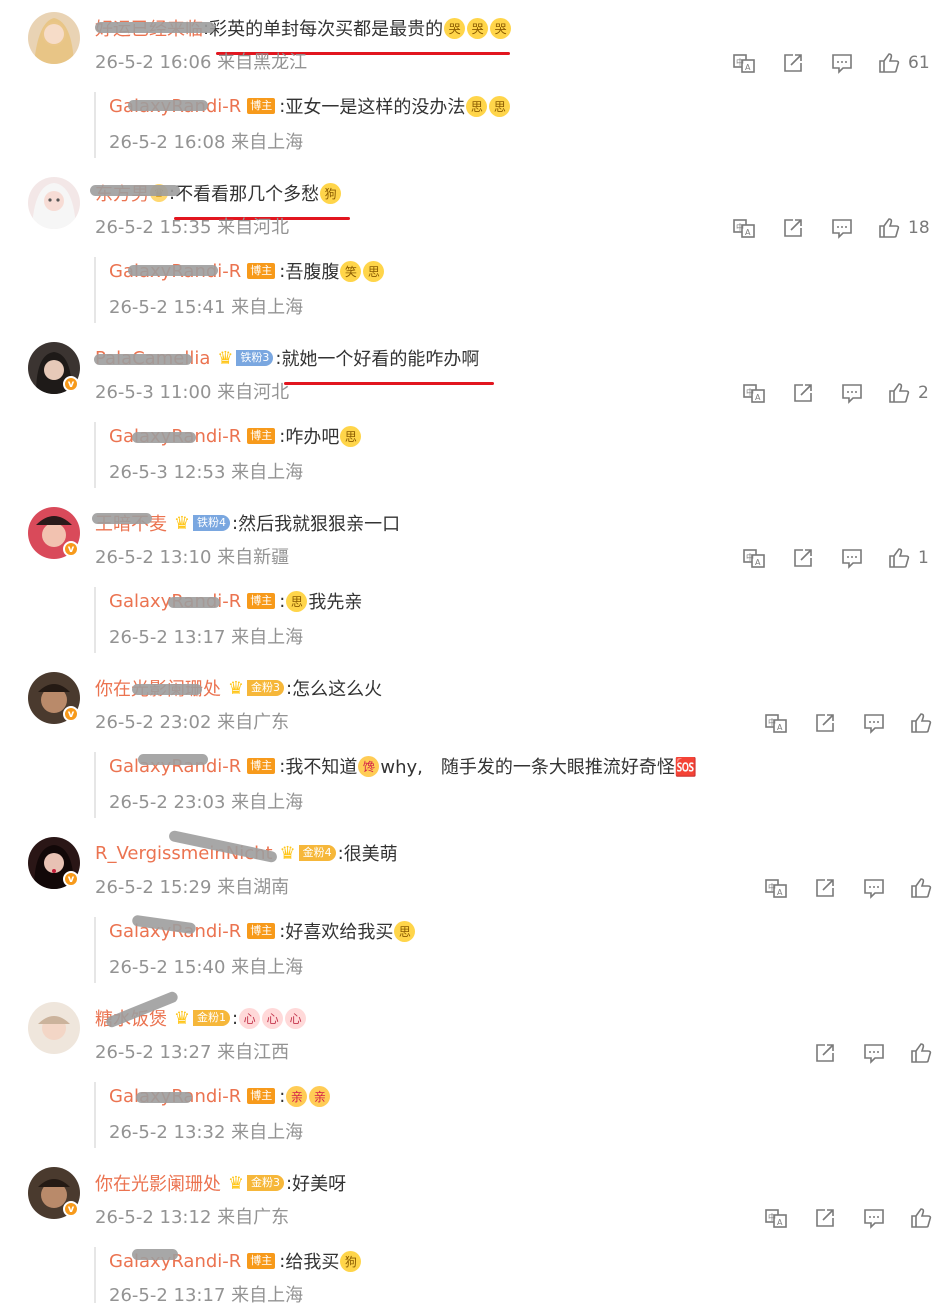  I want to click on comment-text: 好美呀, so click(319, 1184).